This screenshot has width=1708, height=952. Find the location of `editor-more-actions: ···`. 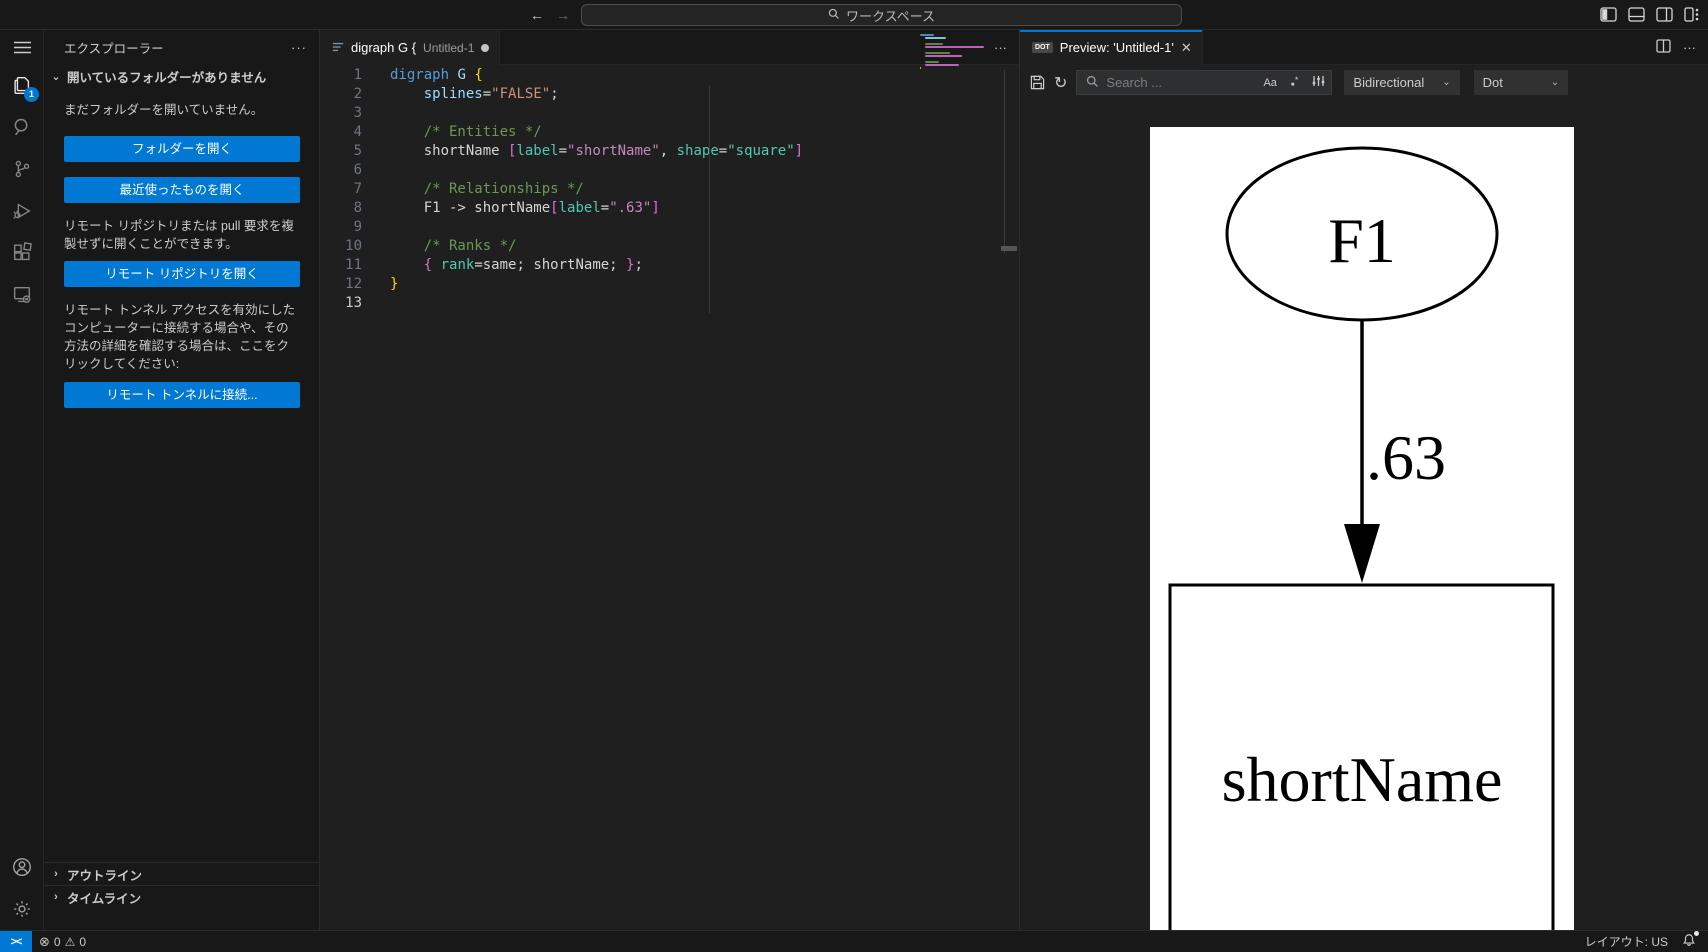

editor-more-actions: ··· is located at coordinates (1000, 47).